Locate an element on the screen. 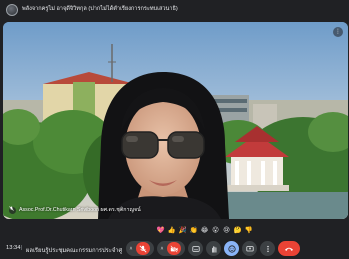 The width and height of the screenshot is (349, 259). microphone-toggle-button is located at coordinates (143, 248).